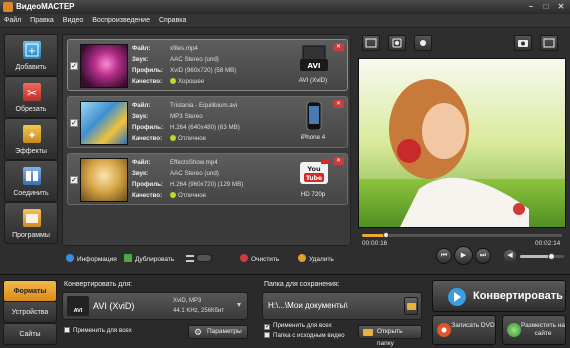 The height and width of the screenshot is (348, 570). I want to click on parameters-label: Параметры, so click(224, 331).